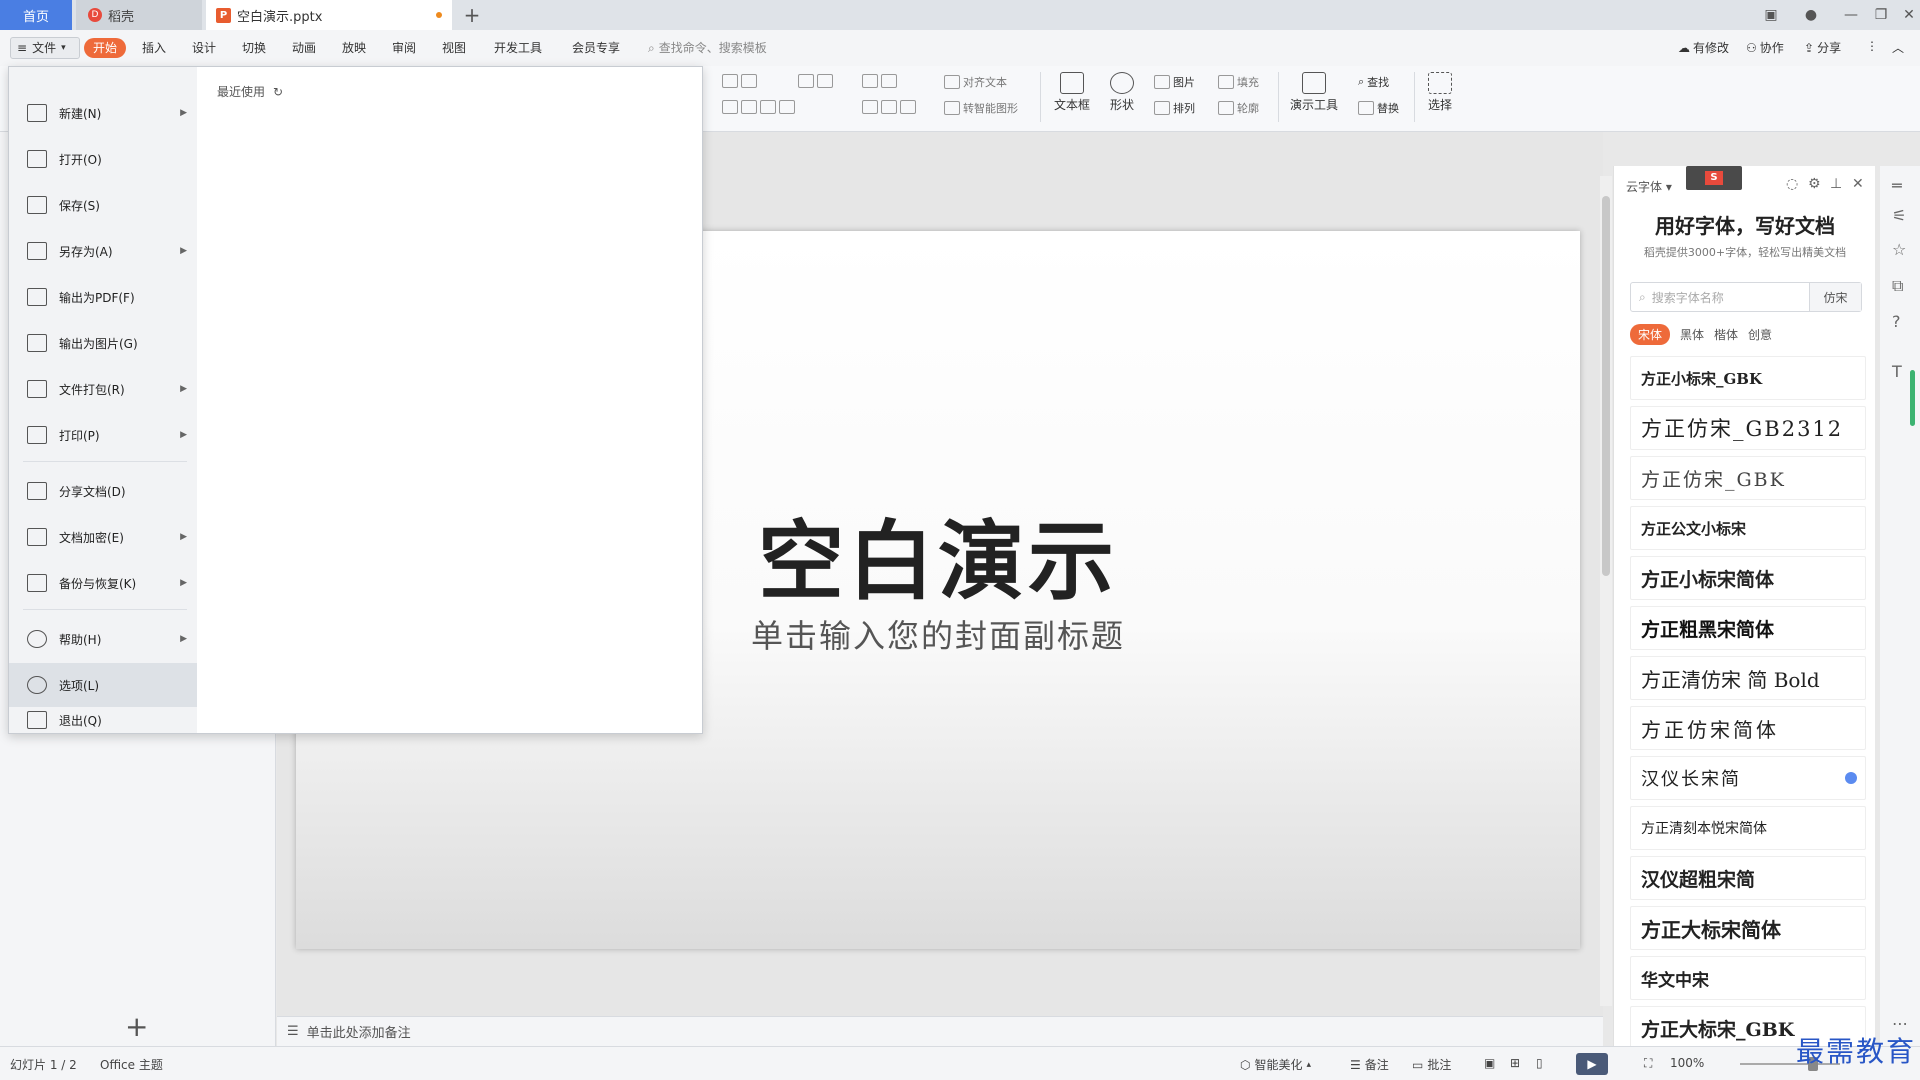 Image resolution: width=1920 pixels, height=1080 pixels. I want to click on grid-view-icon: ⊞, so click(1515, 1063).